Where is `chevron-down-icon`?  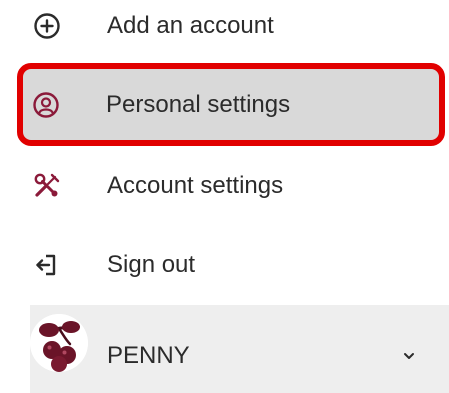 chevron-down-icon is located at coordinates (409, 356).